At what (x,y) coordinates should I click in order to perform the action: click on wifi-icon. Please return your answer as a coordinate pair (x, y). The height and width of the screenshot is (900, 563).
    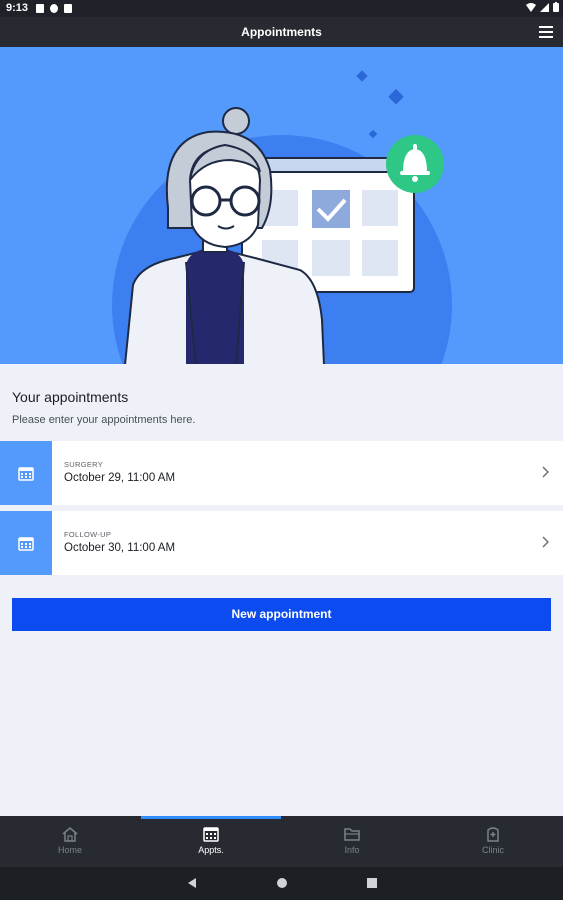
    Looking at the image, I should click on (531, 7).